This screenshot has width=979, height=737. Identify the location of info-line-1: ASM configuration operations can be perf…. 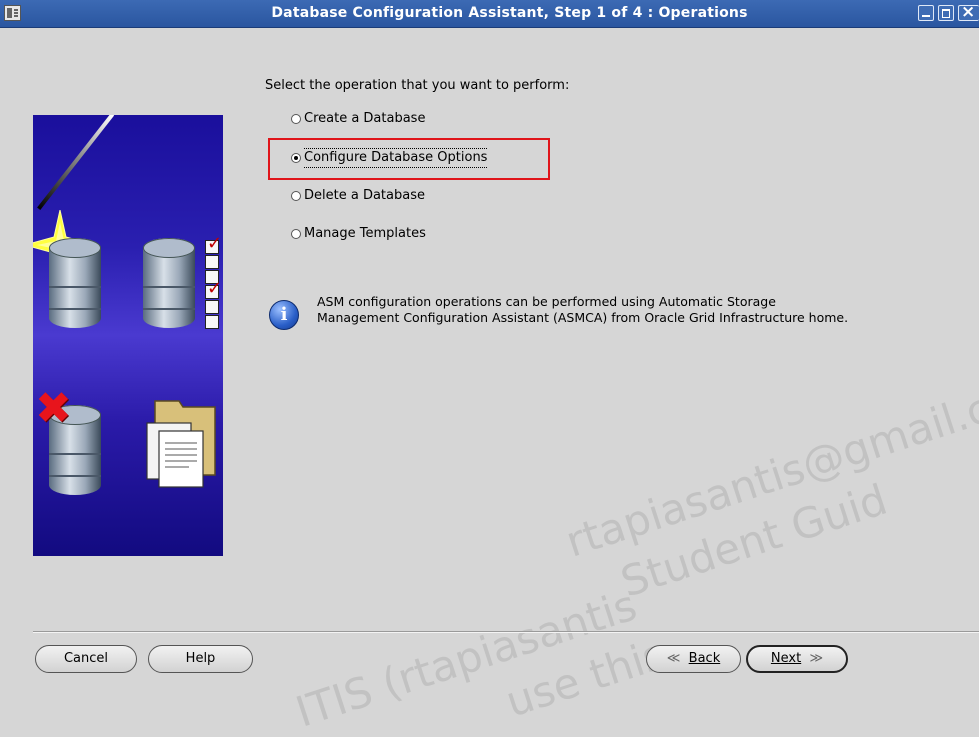
(546, 301).